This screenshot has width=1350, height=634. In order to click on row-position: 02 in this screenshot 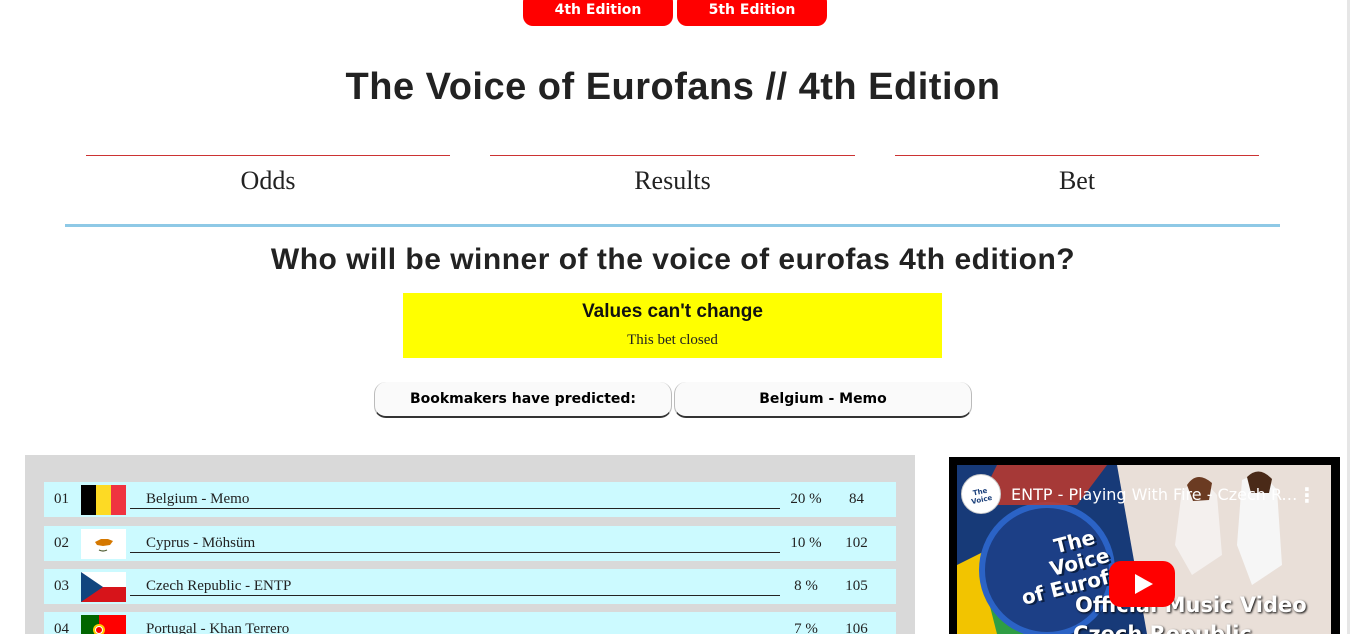, I will do `click(61, 543)`.